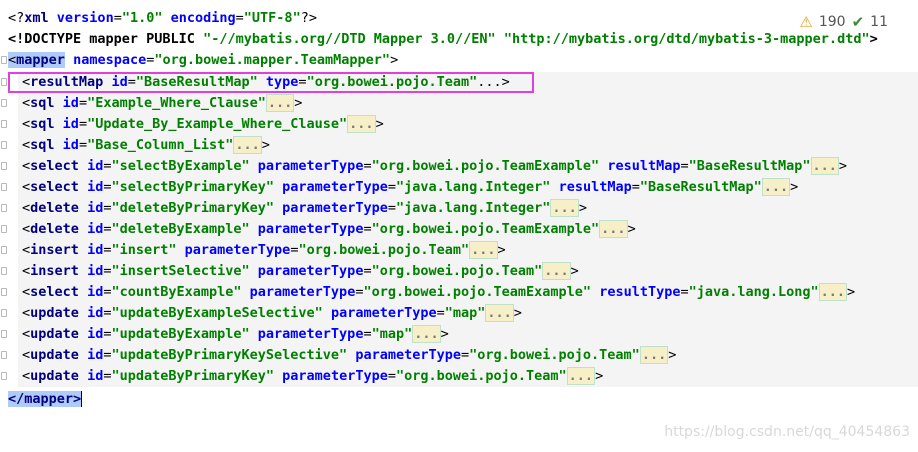 This screenshot has width=918, height=452. Describe the element at coordinates (45, 399) in the screenshot. I see `mapper-close-tag: </mapper>` at that location.